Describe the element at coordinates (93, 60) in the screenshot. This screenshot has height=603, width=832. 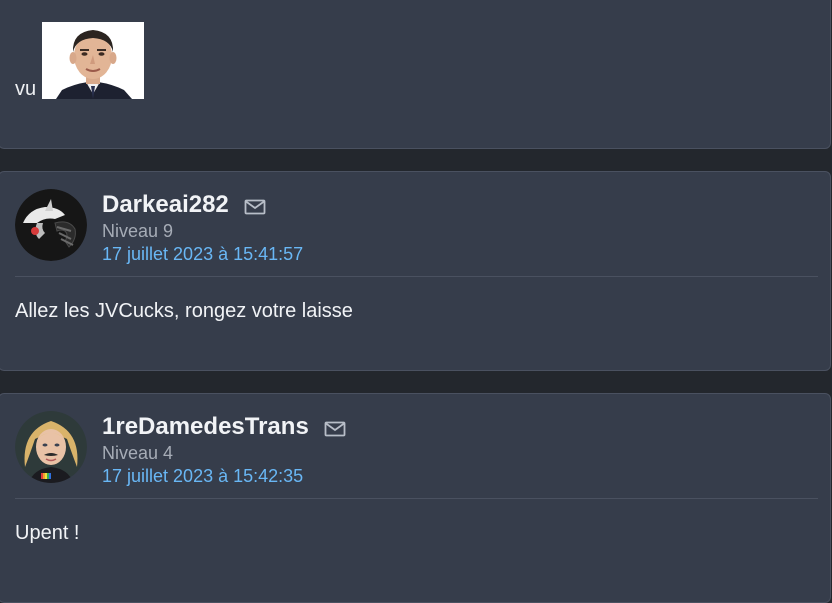
I see `portrait-sticker-image` at that location.